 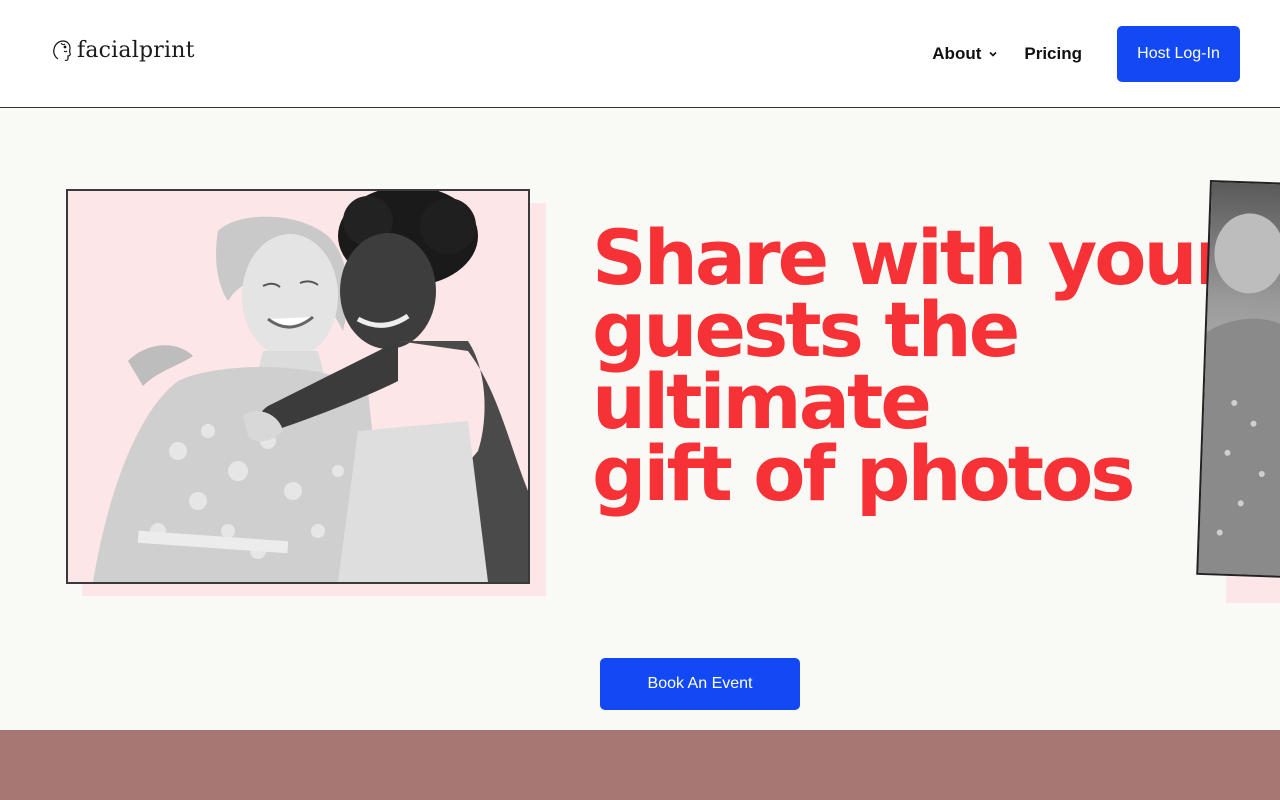 What do you see at coordinates (762, 401) in the screenshot?
I see `headline-line-3: ultimate` at bounding box center [762, 401].